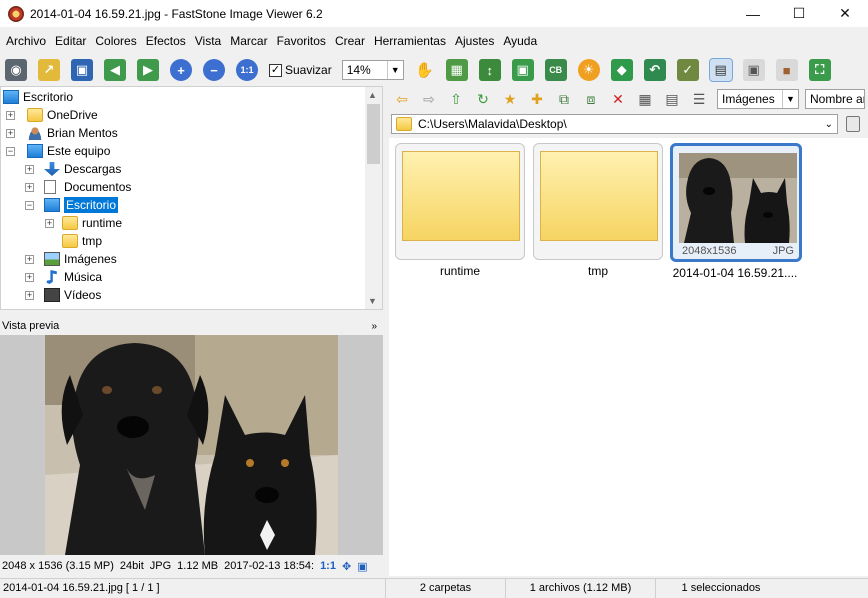  What do you see at coordinates (845, 13) in the screenshot?
I see `close-button: ✕` at bounding box center [845, 13].